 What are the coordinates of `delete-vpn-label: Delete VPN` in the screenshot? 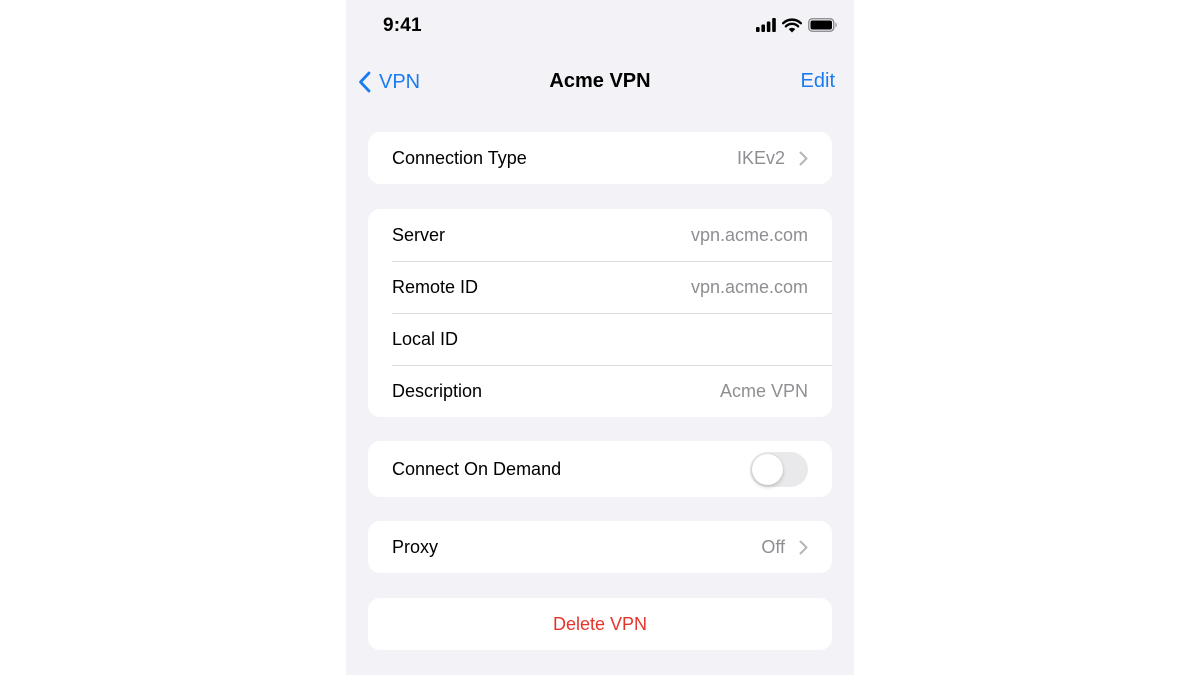 It's located at (600, 623).